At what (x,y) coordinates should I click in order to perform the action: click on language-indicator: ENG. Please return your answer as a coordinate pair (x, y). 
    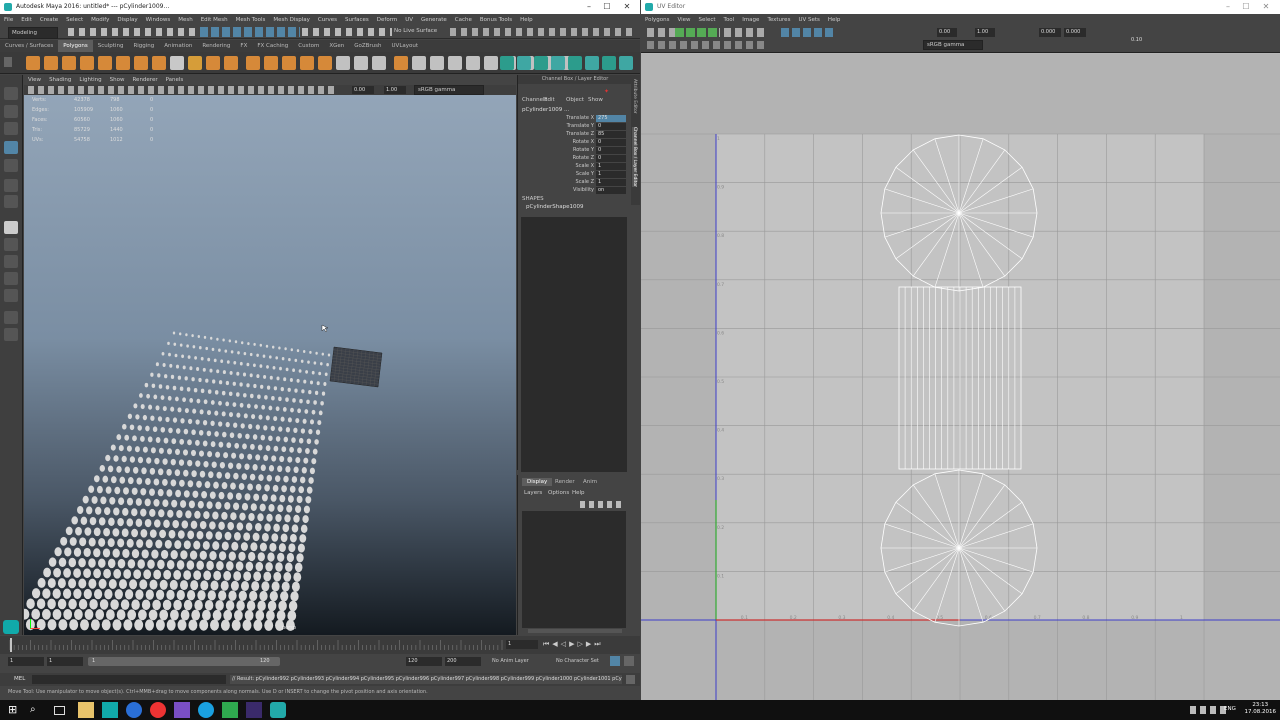
    Looking at the image, I should click on (1230, 709).